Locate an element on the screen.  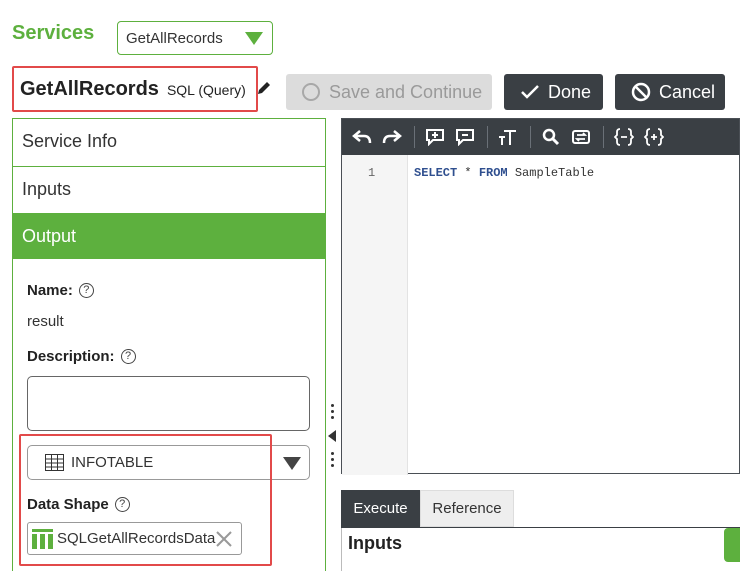
done-button: Done is located at coordinates (553, 92).